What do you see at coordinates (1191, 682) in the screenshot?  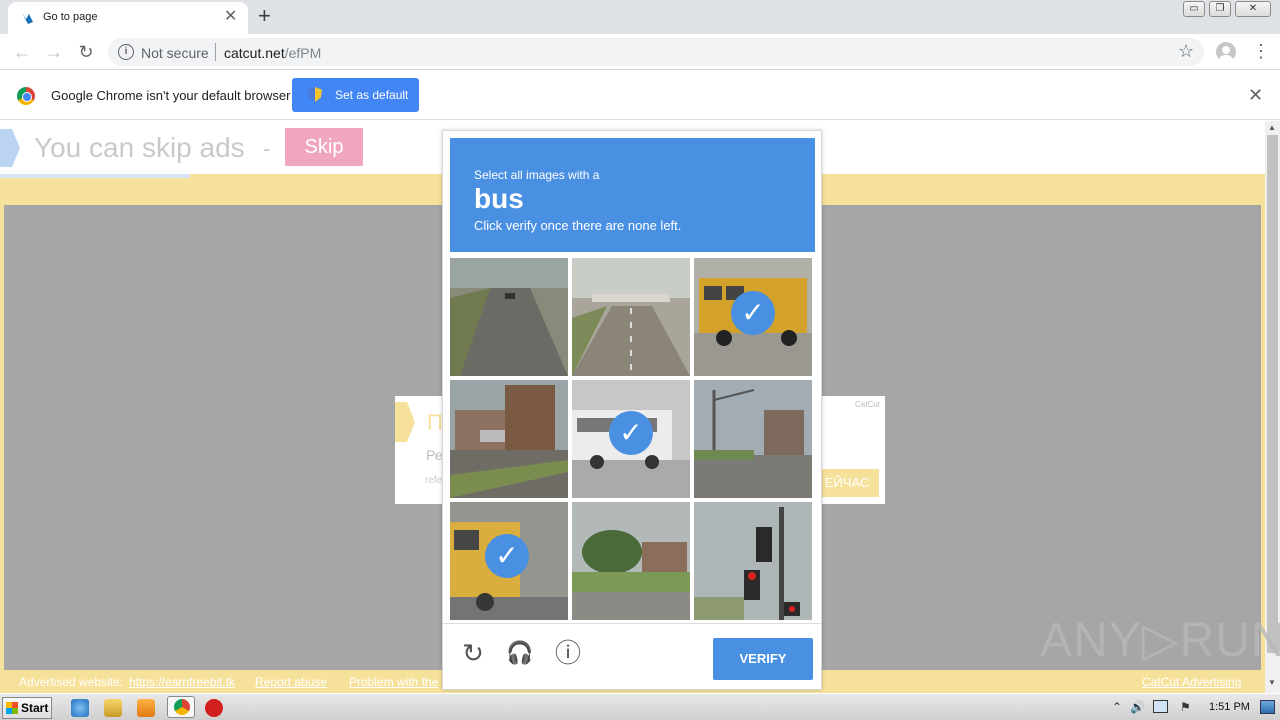 I see `catcut-advertising-link: CatCut Advertising` at bounding box center [1191, 682].